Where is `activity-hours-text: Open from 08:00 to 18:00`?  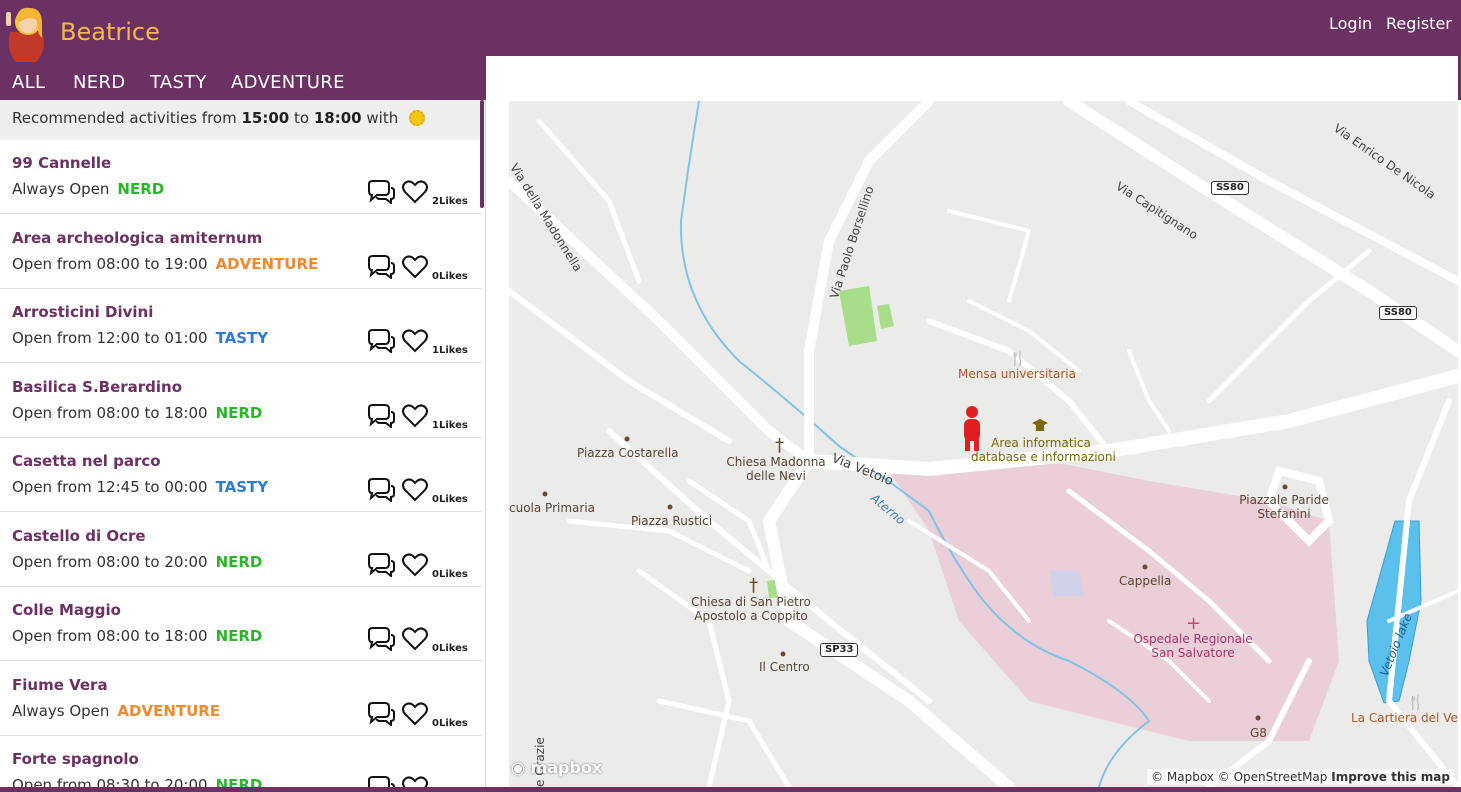 activity-hours-text: Open from 08:00 to 18:00 is located at coordinates (110, 412).